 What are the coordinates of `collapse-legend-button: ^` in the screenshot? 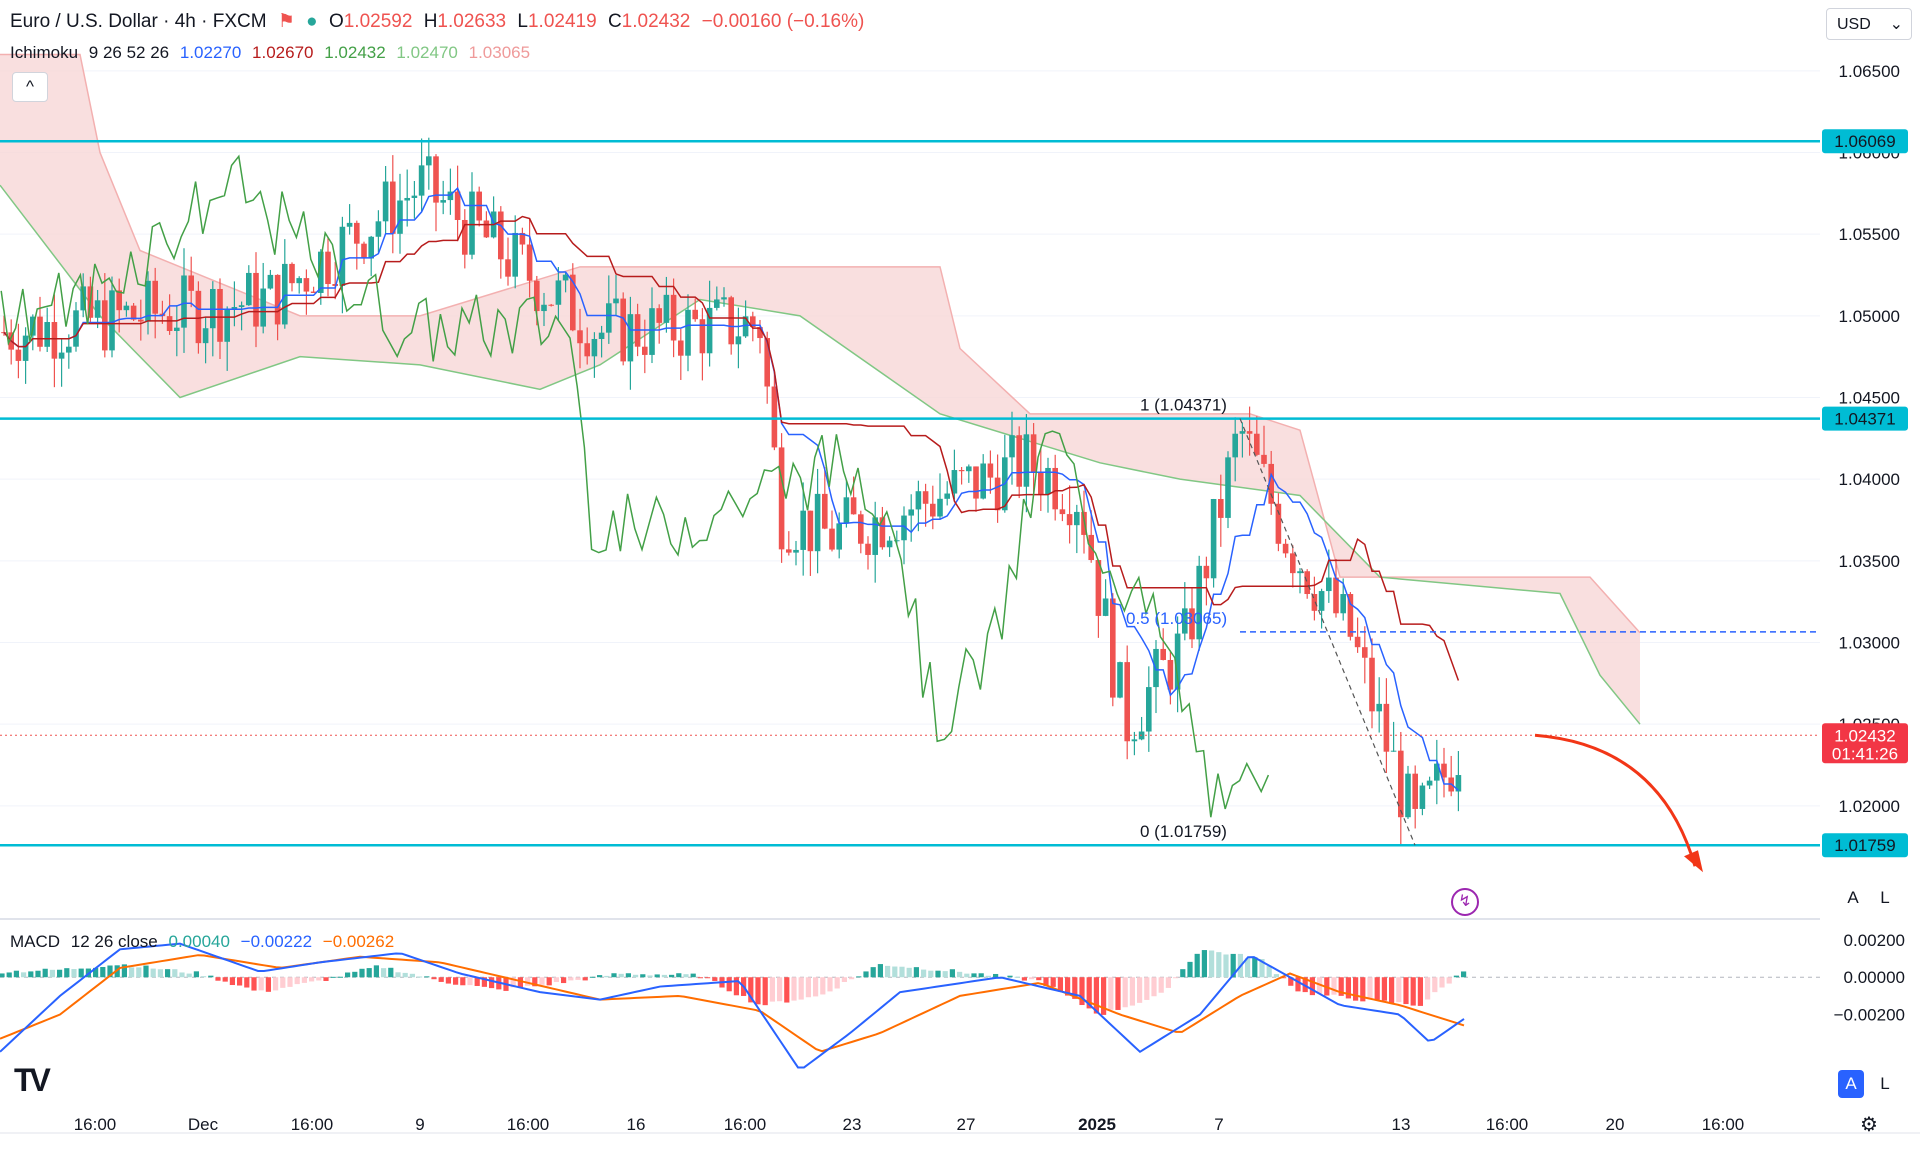 It's located at (30, 87).